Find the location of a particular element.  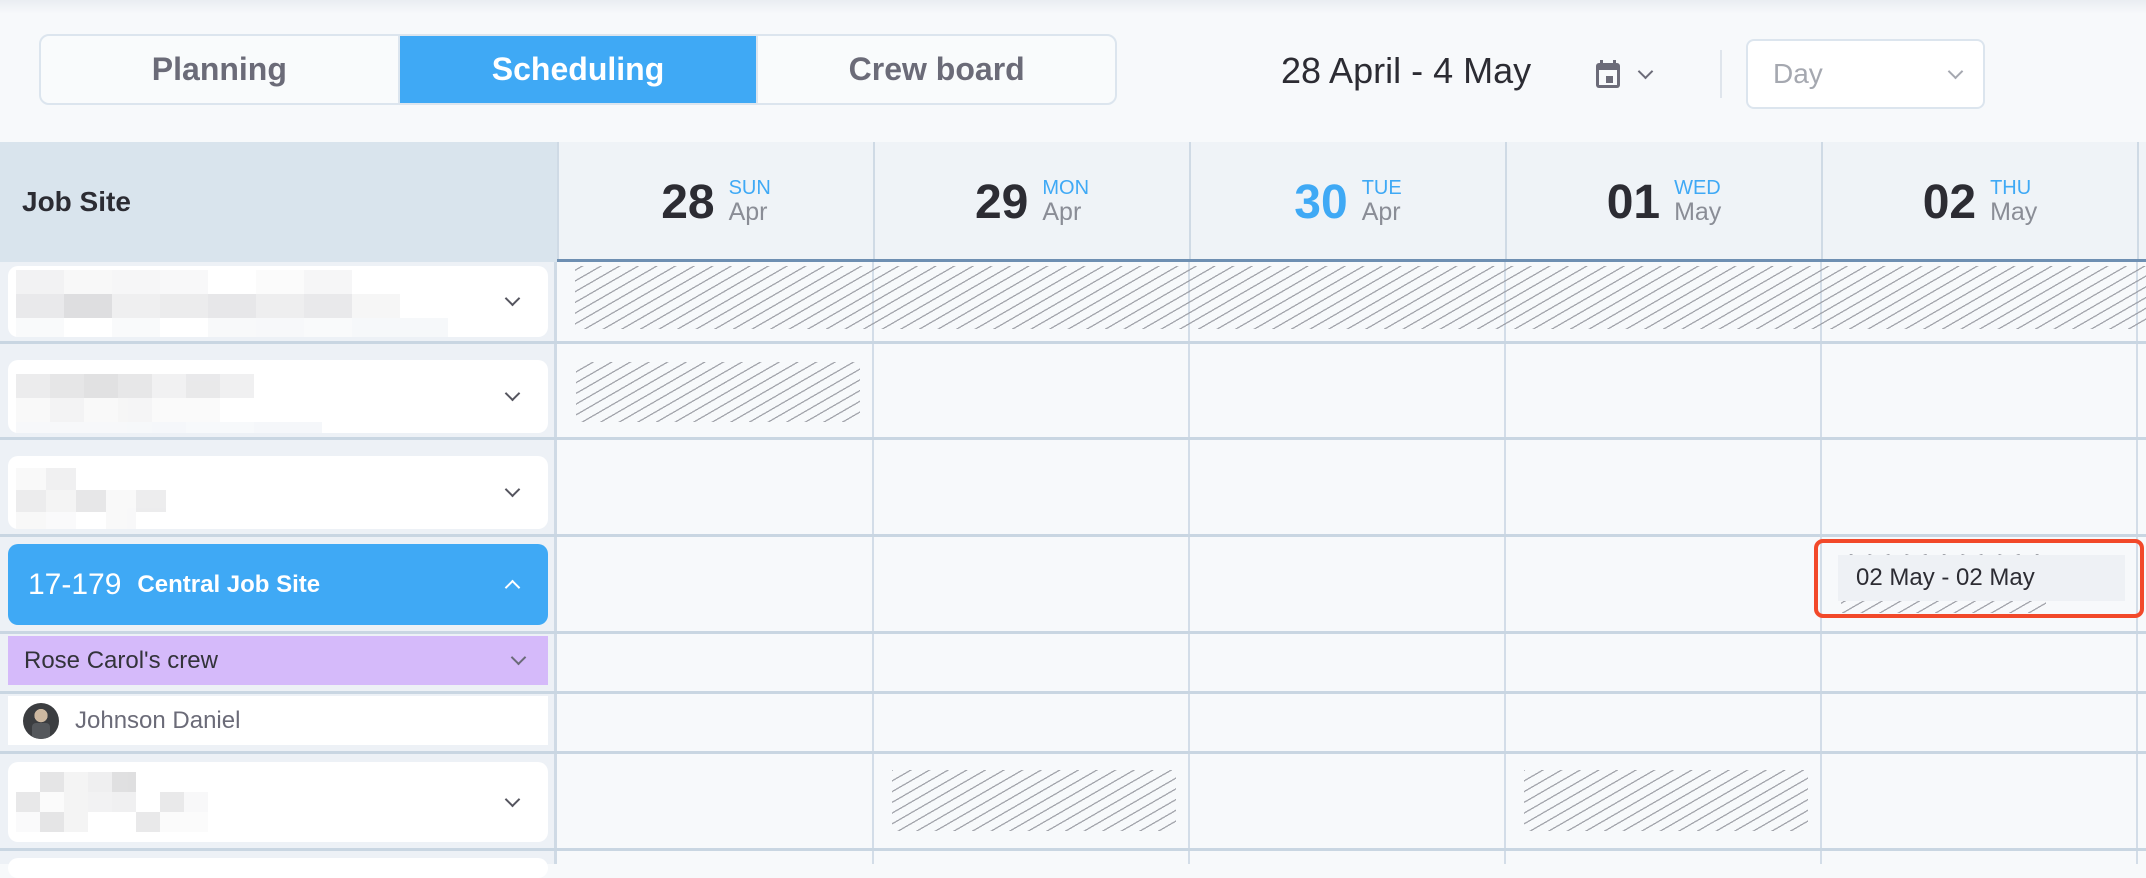

crew-row: Rose Carol's crew is located at coordinates (278, 660).